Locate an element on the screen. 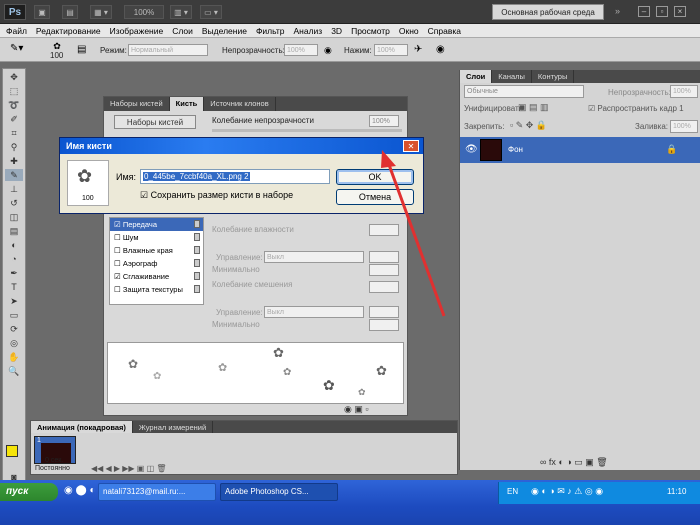 This screenshot has width=700, height=525. menu-analysis: Анализ is located at coordinates (308, 31).